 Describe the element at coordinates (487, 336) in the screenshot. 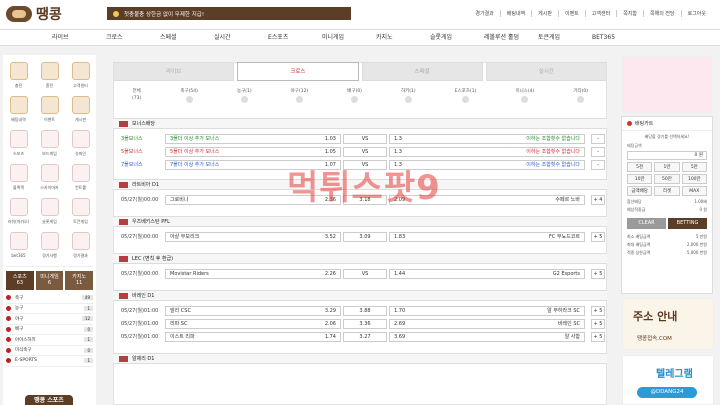

I see `away-odds-button: 3.69 알 사함` at that location.